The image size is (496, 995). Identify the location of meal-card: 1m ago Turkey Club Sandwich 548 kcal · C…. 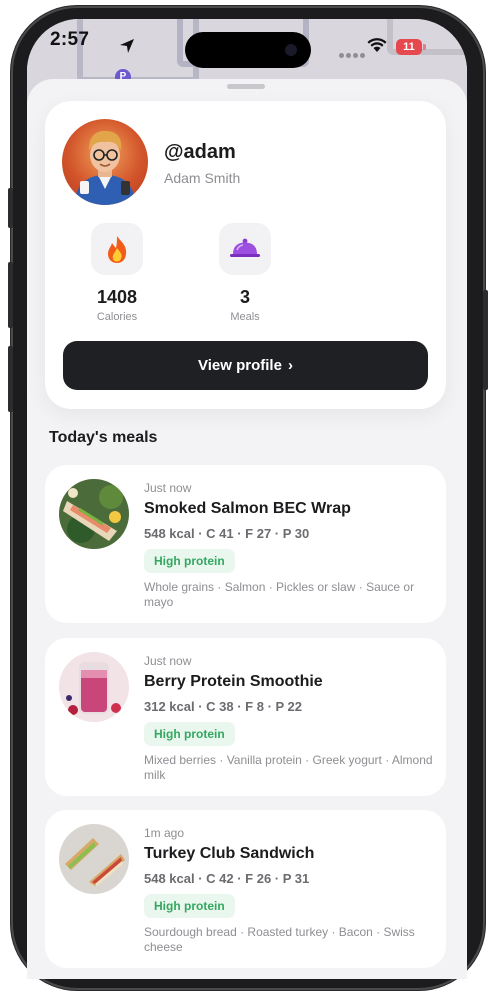
(245, 889).